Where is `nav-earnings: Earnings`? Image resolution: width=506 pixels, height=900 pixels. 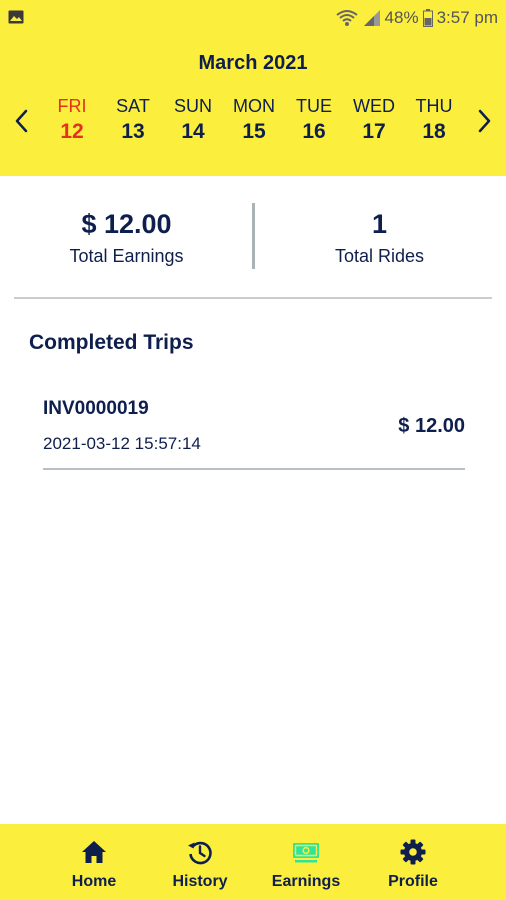
nav-earnings: Earnings is located at coordinates (306, 862).